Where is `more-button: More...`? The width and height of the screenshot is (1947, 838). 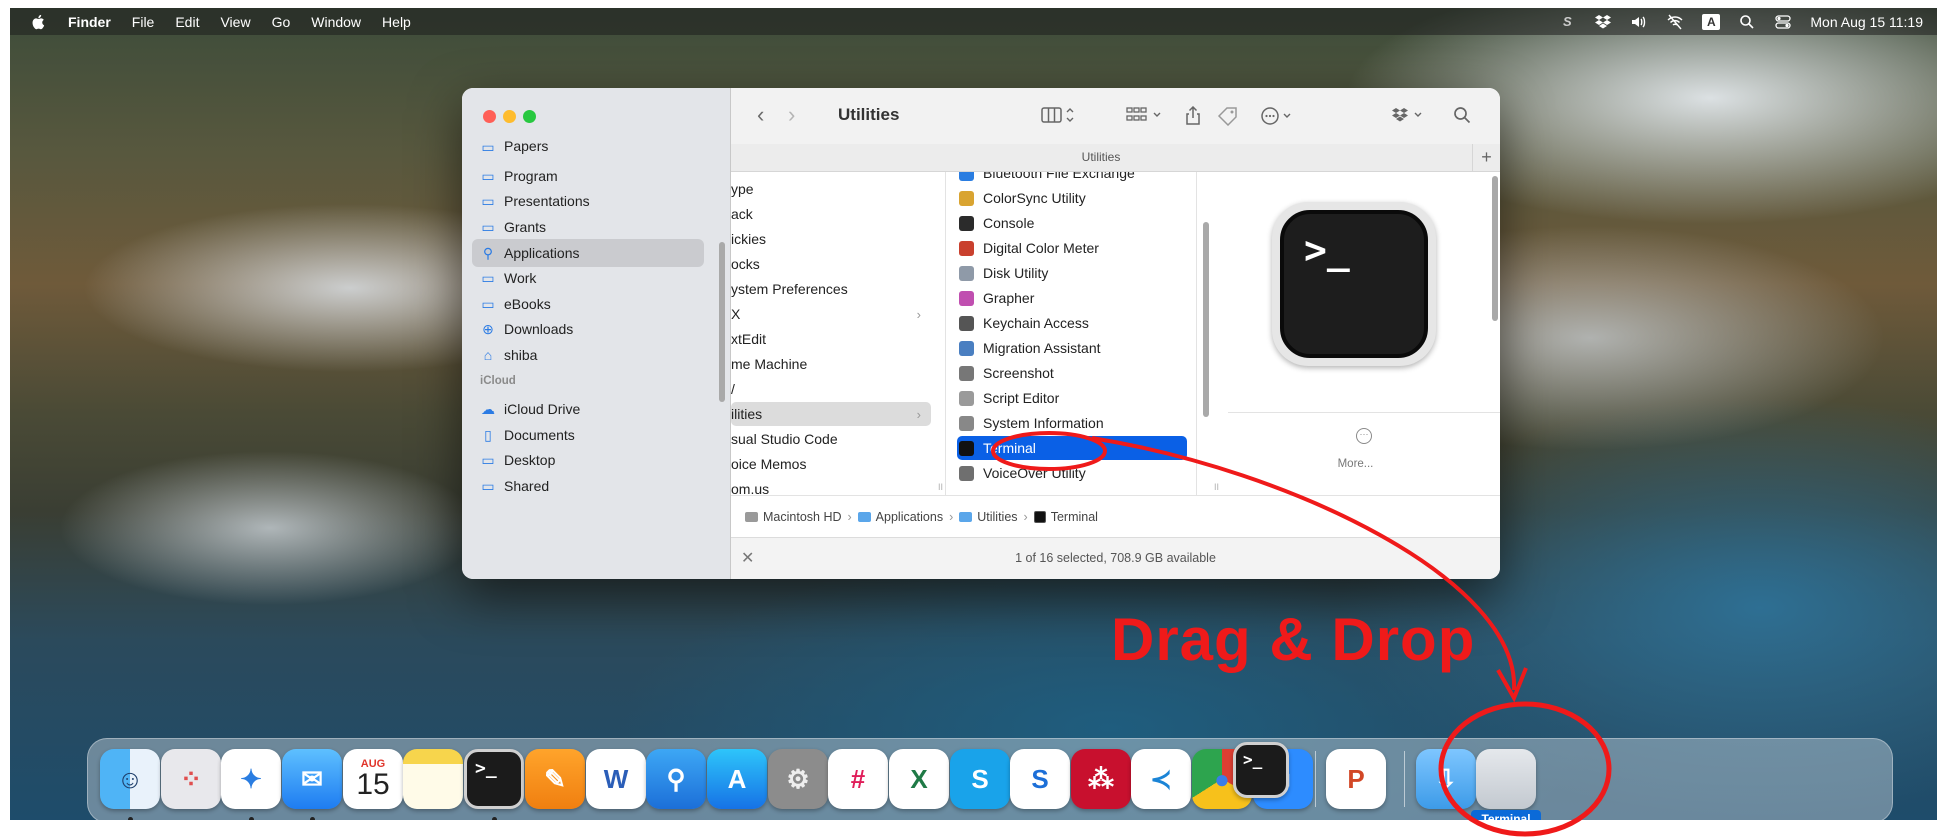 more-button: More... is located at coordinates (1355, 464).